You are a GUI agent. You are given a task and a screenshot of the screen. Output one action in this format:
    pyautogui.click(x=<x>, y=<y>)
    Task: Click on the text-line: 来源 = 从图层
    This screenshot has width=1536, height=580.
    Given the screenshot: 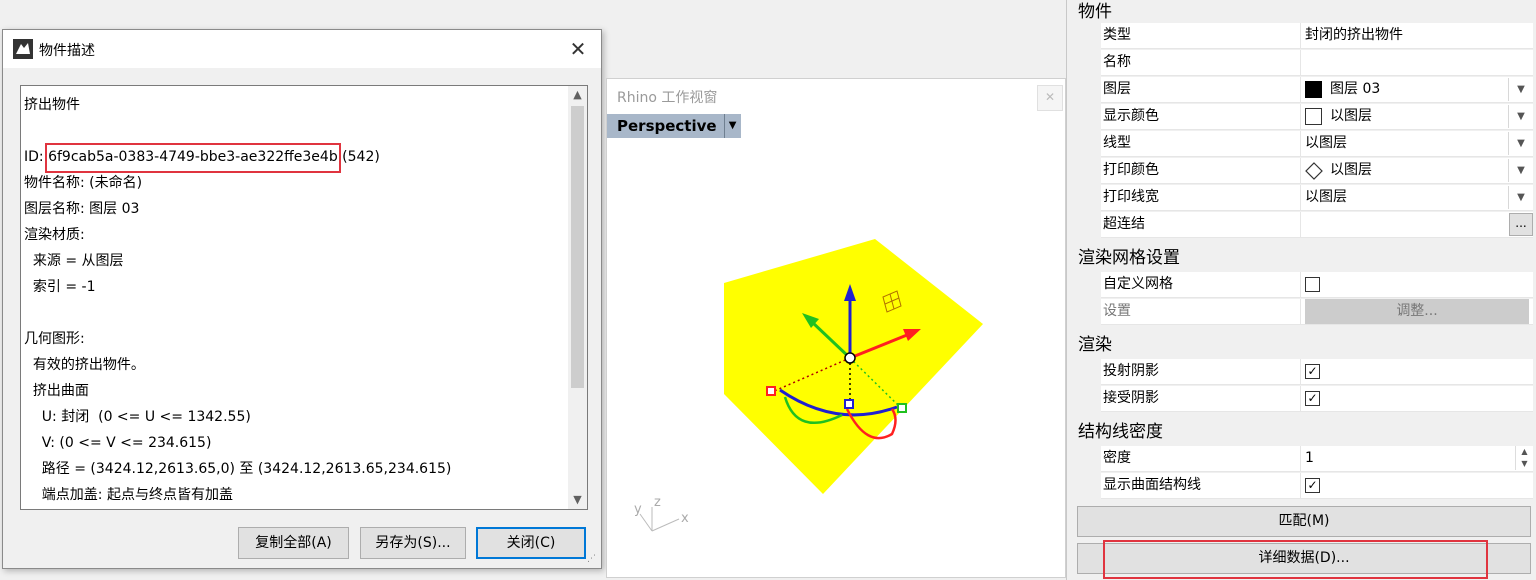 What is the action you would take?
    pyautogui.click(x=74, y=261)
    